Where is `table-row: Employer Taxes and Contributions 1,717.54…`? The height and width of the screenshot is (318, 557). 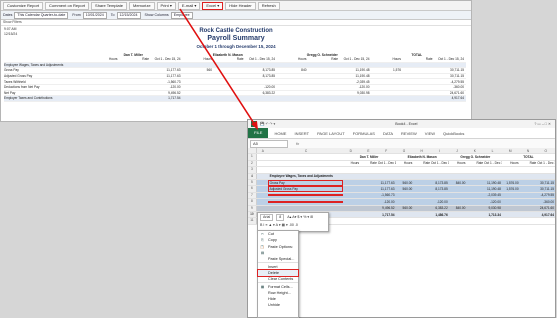
table-row: Employer Taxes and Contributions 1,717.54… is located at coordinates (235, 99).